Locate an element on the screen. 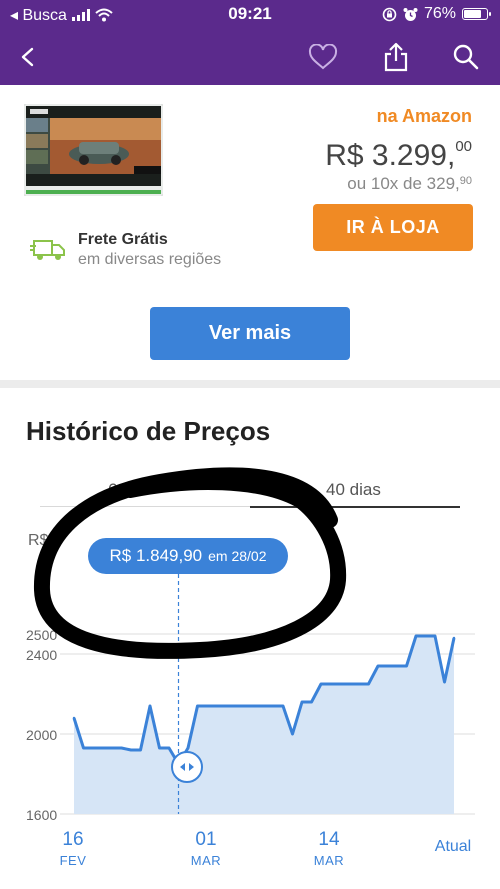 The height and width of the screenshot is (889, 500). status-bar: ◂ Busca 09:21 76% is located at coordinates (250, 14).